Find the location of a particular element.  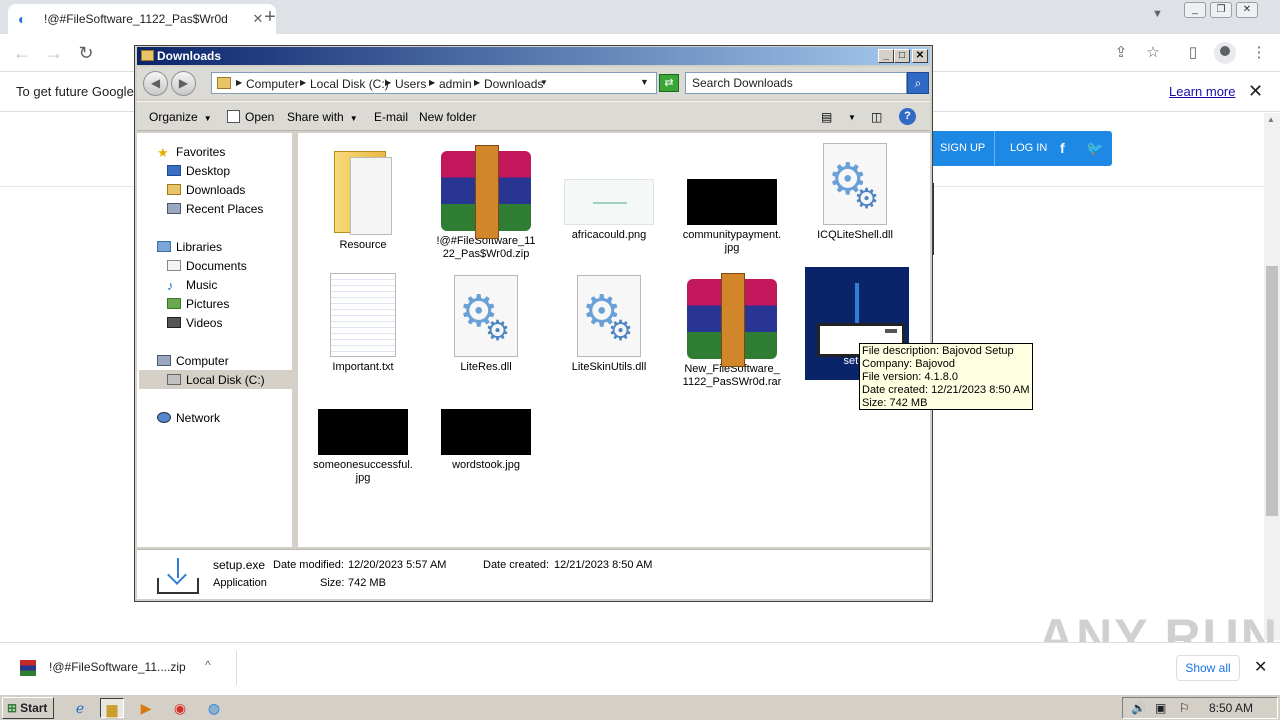

minimize-button: _ is located at coordinates (886, 56).